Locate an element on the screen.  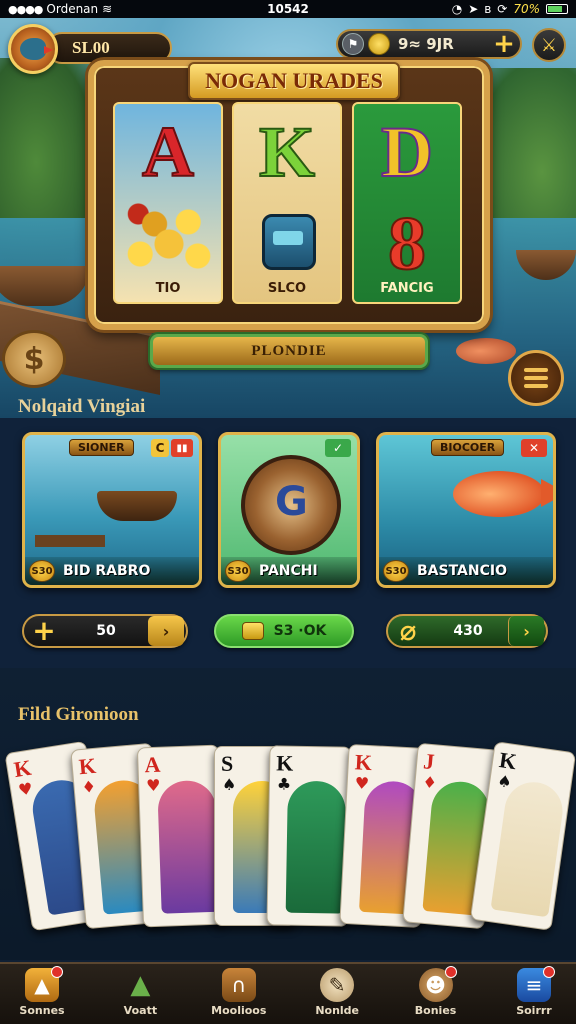
status-right: ◔ ➤ ʙ ⟳ 70% is located at coordinates (510, 9).